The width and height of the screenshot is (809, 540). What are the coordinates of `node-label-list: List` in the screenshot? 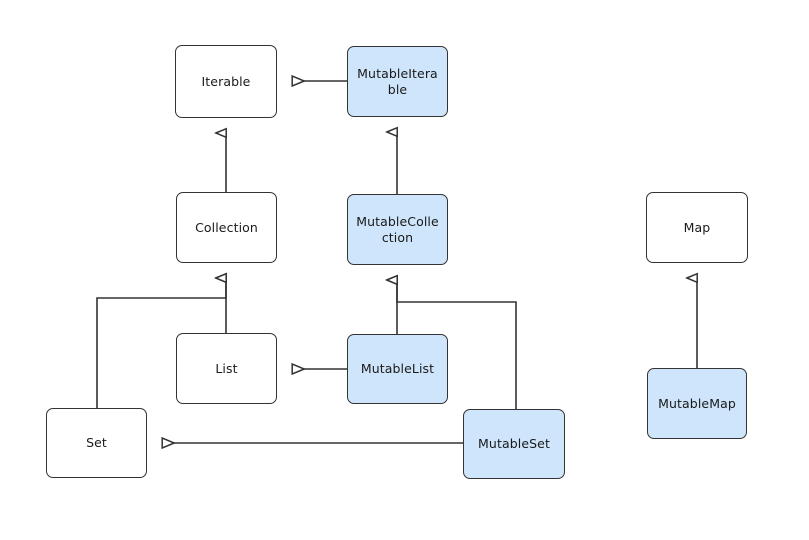 It's located at (226, 368).